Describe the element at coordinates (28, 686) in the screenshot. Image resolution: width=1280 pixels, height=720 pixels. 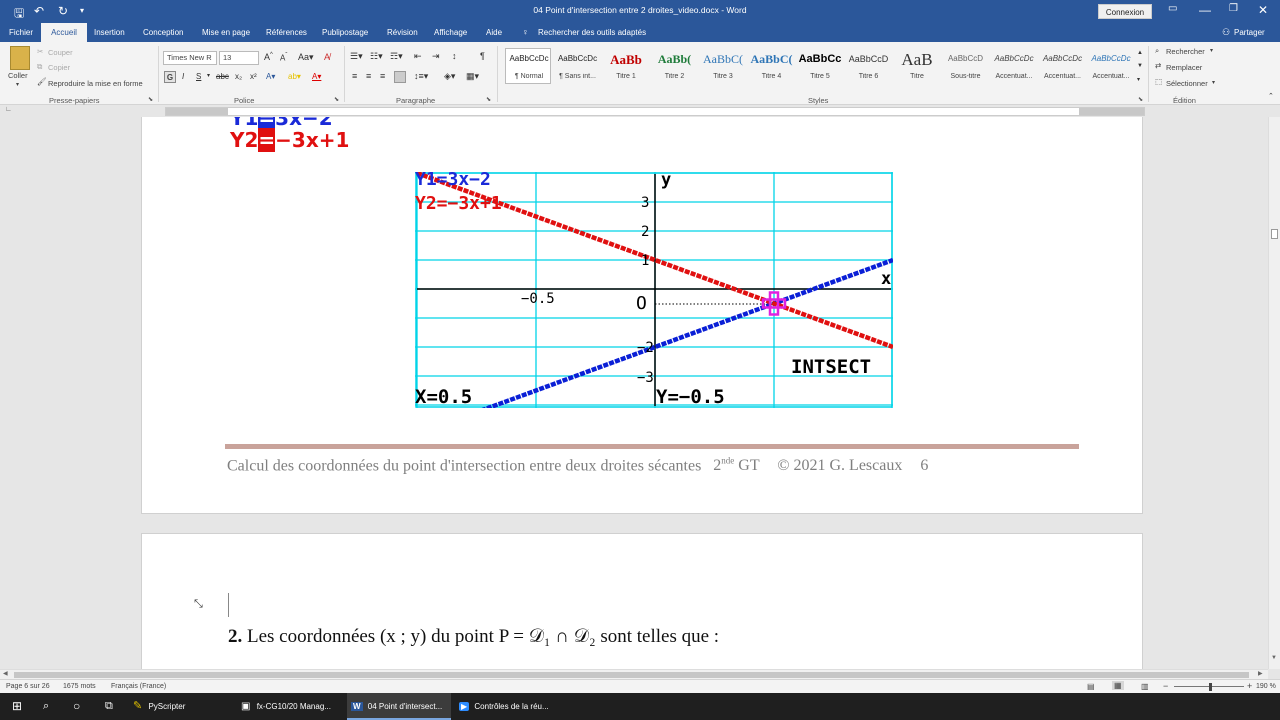
I see `page-count: Page 6 sur 26` at that location.